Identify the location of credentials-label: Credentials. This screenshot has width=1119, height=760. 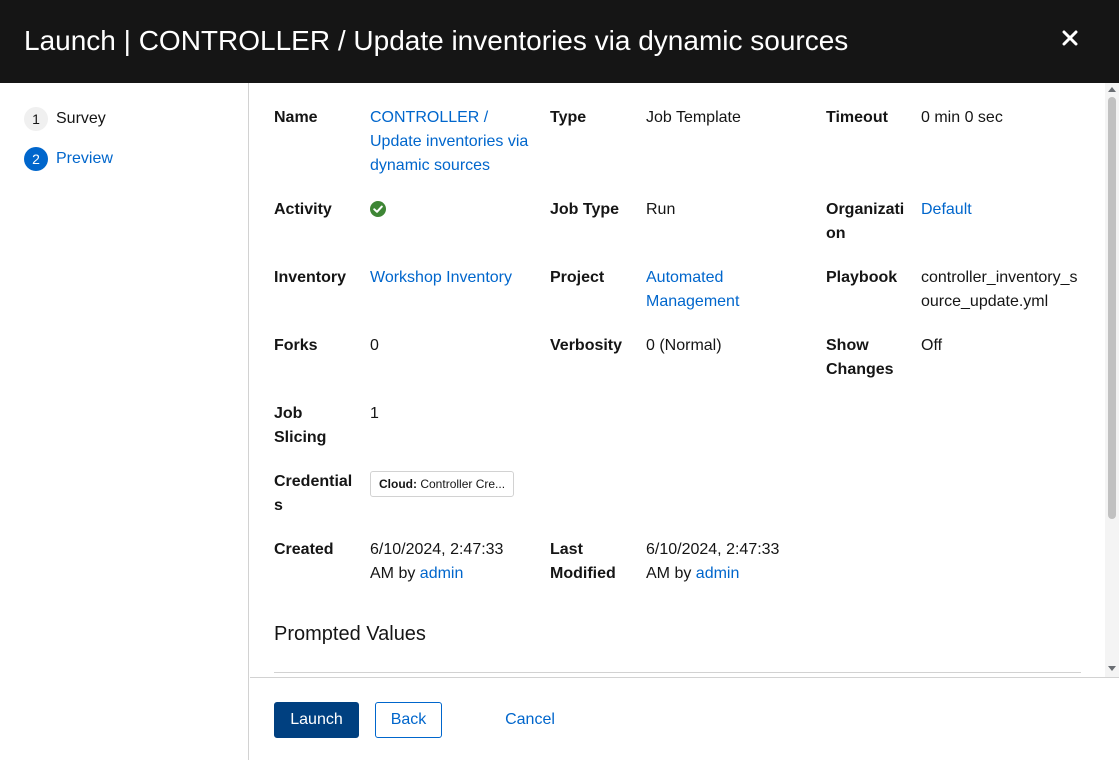
(313, 493).